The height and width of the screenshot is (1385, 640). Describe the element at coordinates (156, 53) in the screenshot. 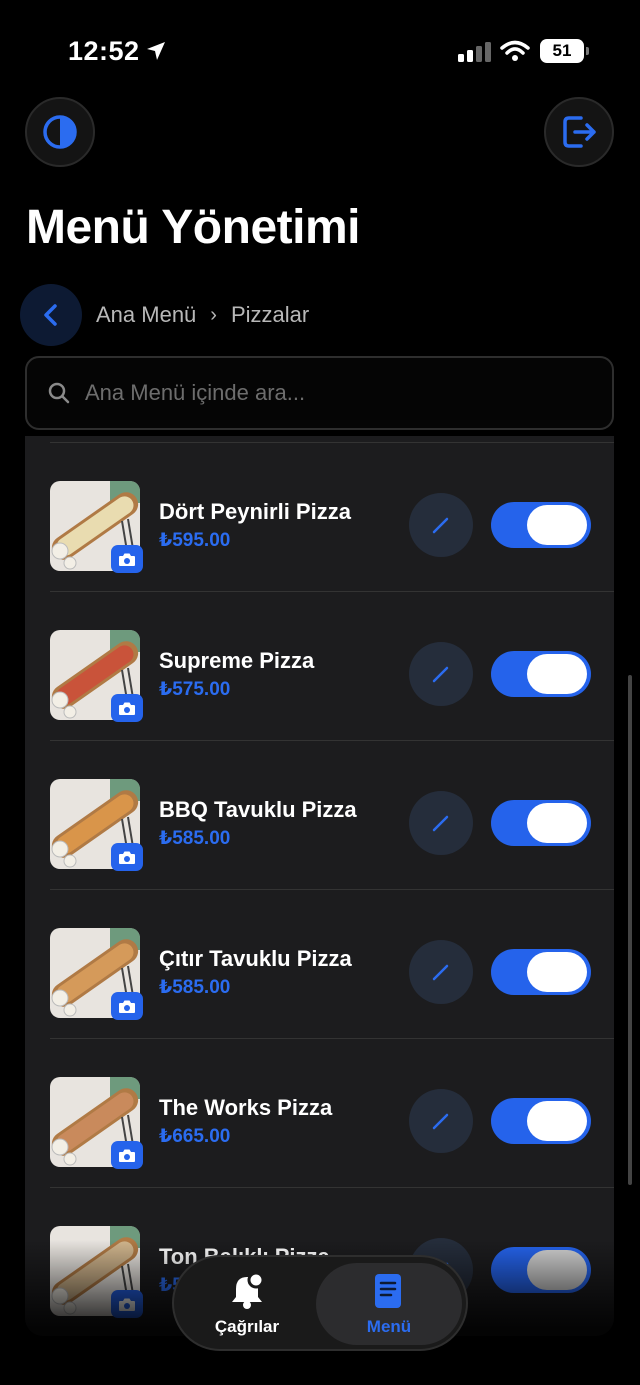

I see `location-arrow-icon` at that location.